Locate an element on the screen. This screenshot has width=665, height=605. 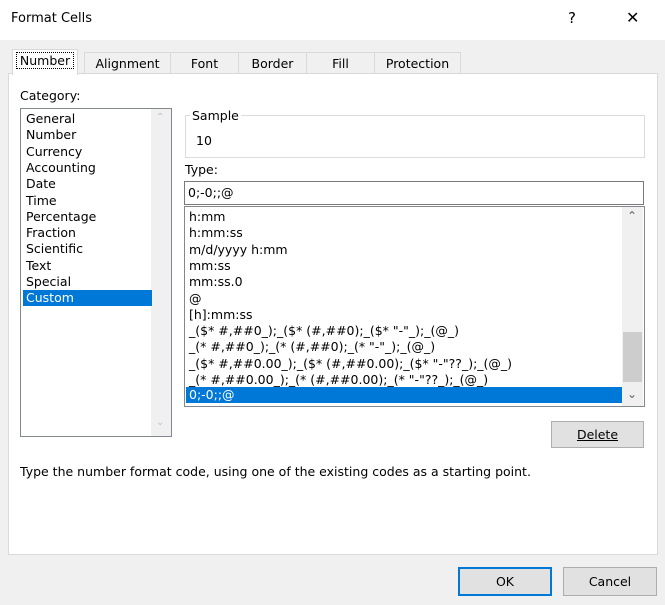
delete-button: Delete is located at coordinates (597, 434).